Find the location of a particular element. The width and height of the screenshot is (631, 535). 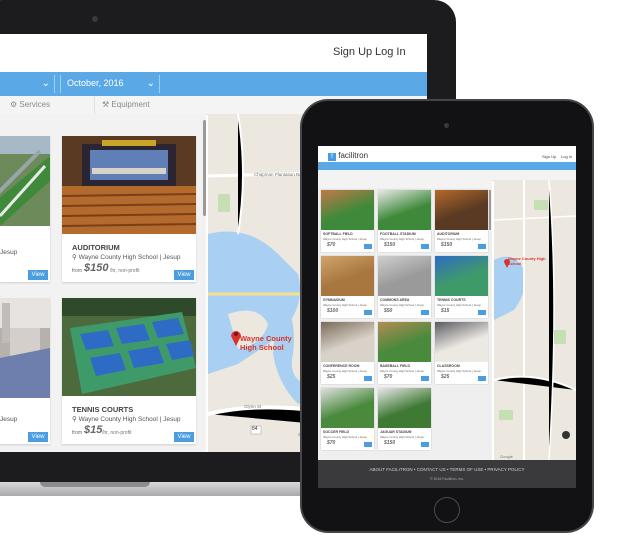

map-pin-label-line2: High School is located at coordinates (262, 347).